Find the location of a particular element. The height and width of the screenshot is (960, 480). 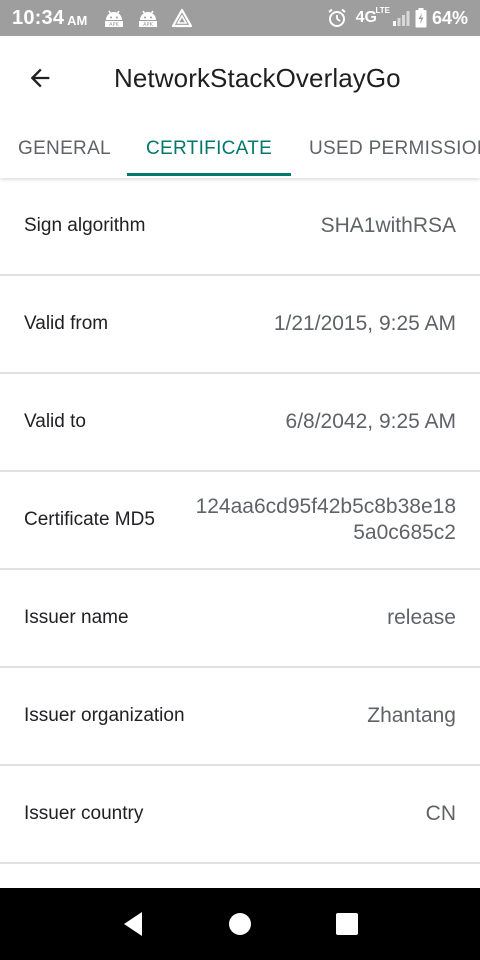

nav-recents-button is located at coordinates (347, 924).